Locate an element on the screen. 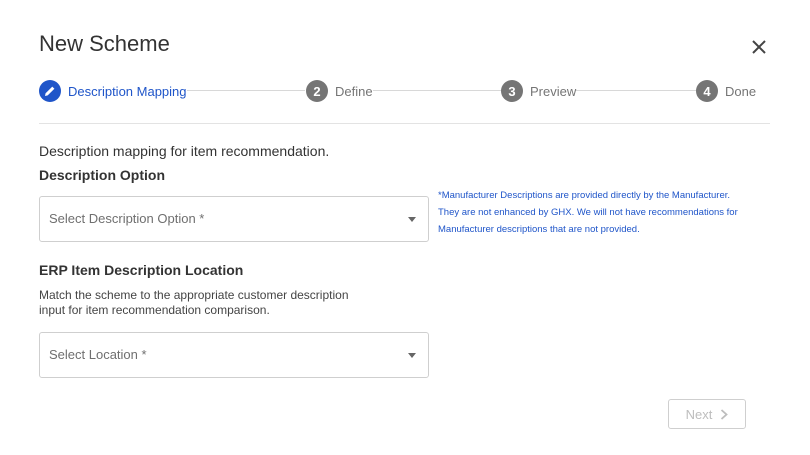  pencil-icon is located at coordinates (50, 91).